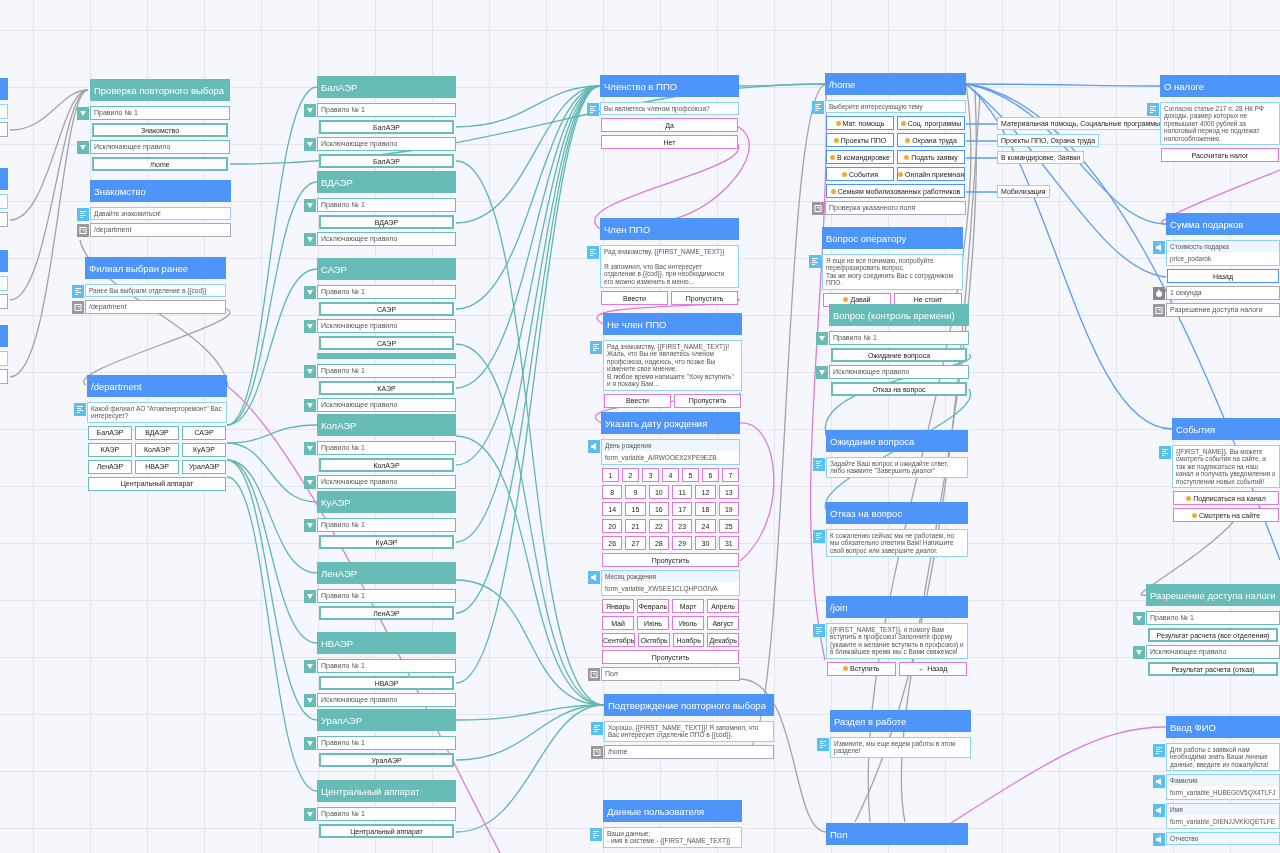  Describe the element at coordinates (897, 607) in the screenshot. I see `node-header: /join` at that location.